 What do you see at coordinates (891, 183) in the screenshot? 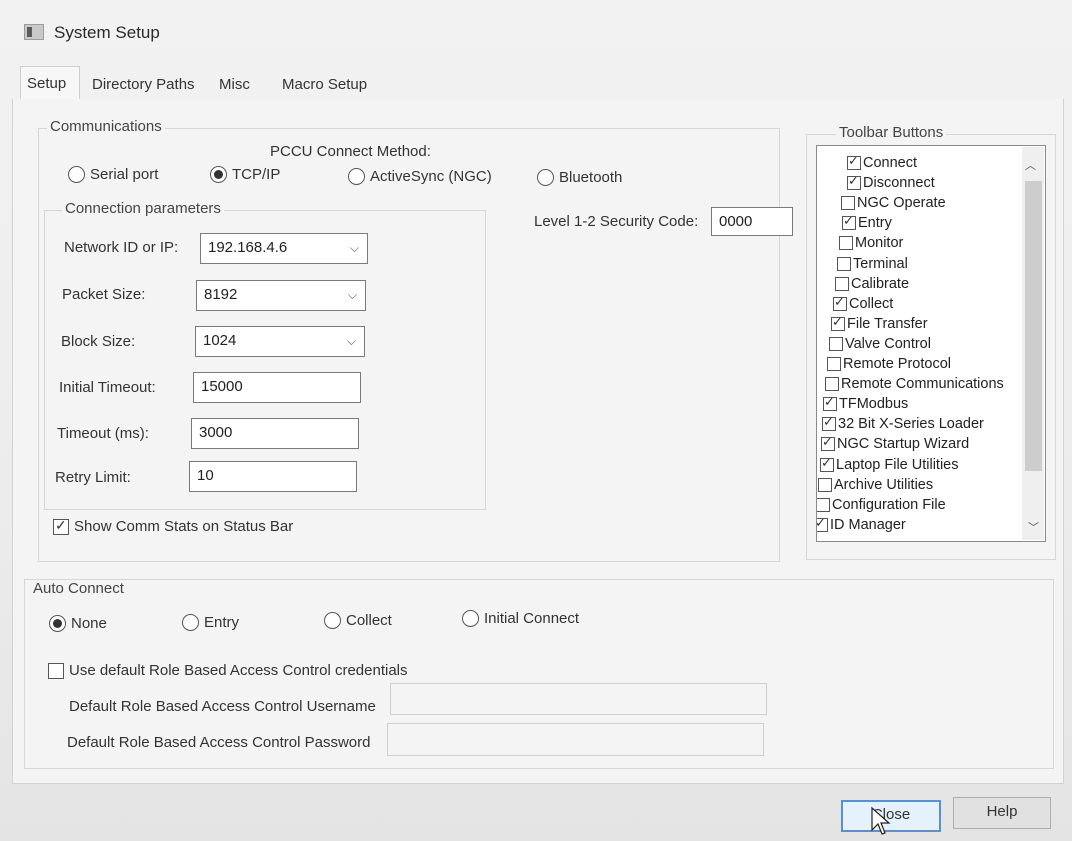
I see `toolbar-item: Disconnect` at bounding box center [891, 183].